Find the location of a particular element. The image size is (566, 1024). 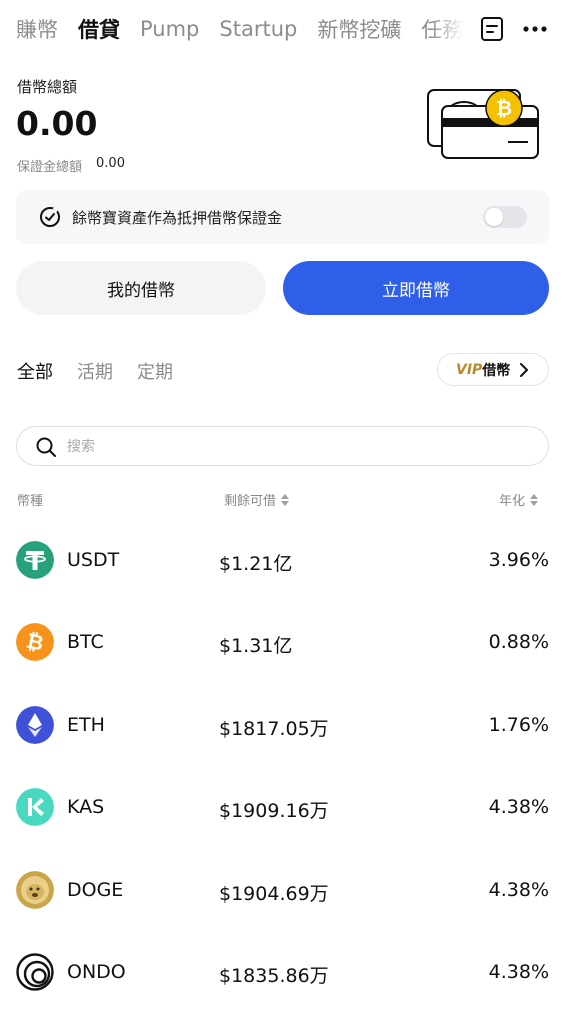

top-nav: 賺幣 借貸 Pump Startup 新幣挖礦 任務匯 is located at coordinates (283, 29).